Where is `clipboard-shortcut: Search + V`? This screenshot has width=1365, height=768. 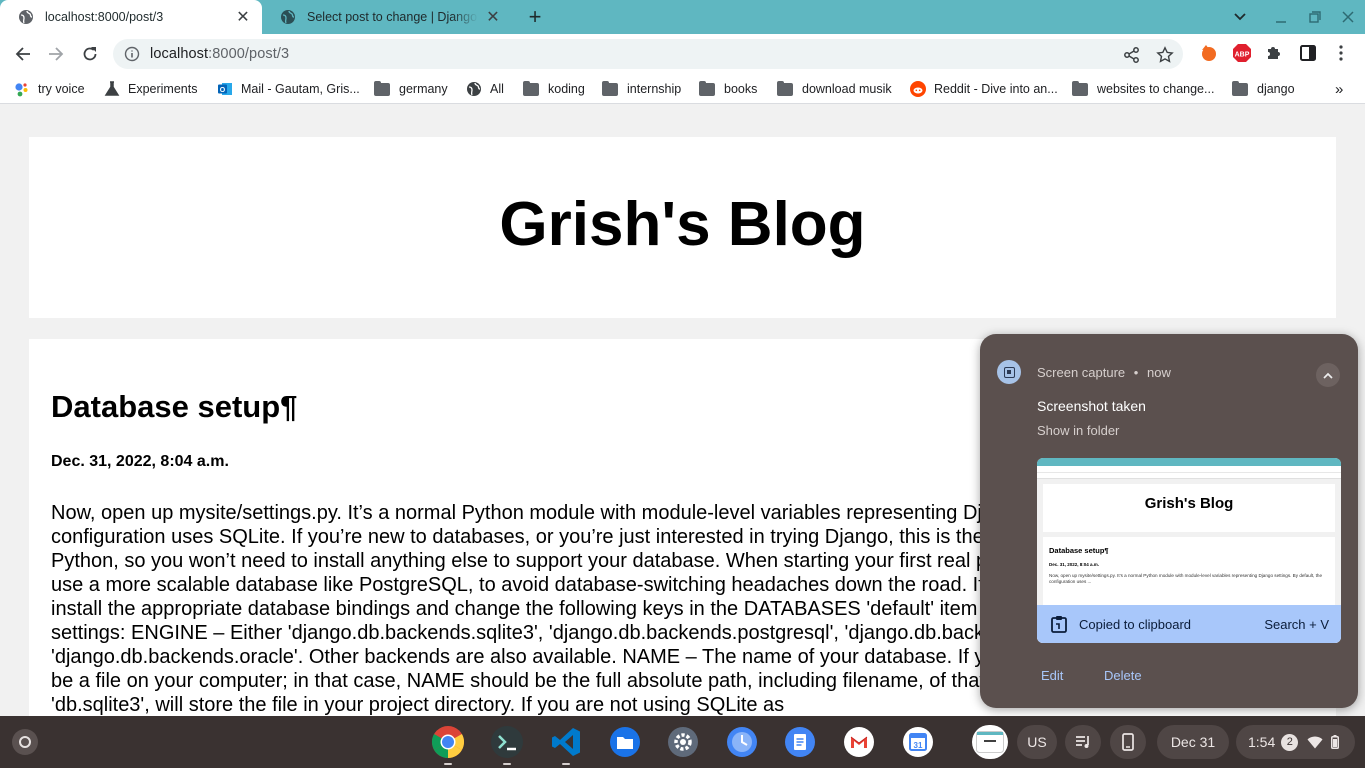 clipboard-shortcut: Search + V is located at coordinates (1296, 624).